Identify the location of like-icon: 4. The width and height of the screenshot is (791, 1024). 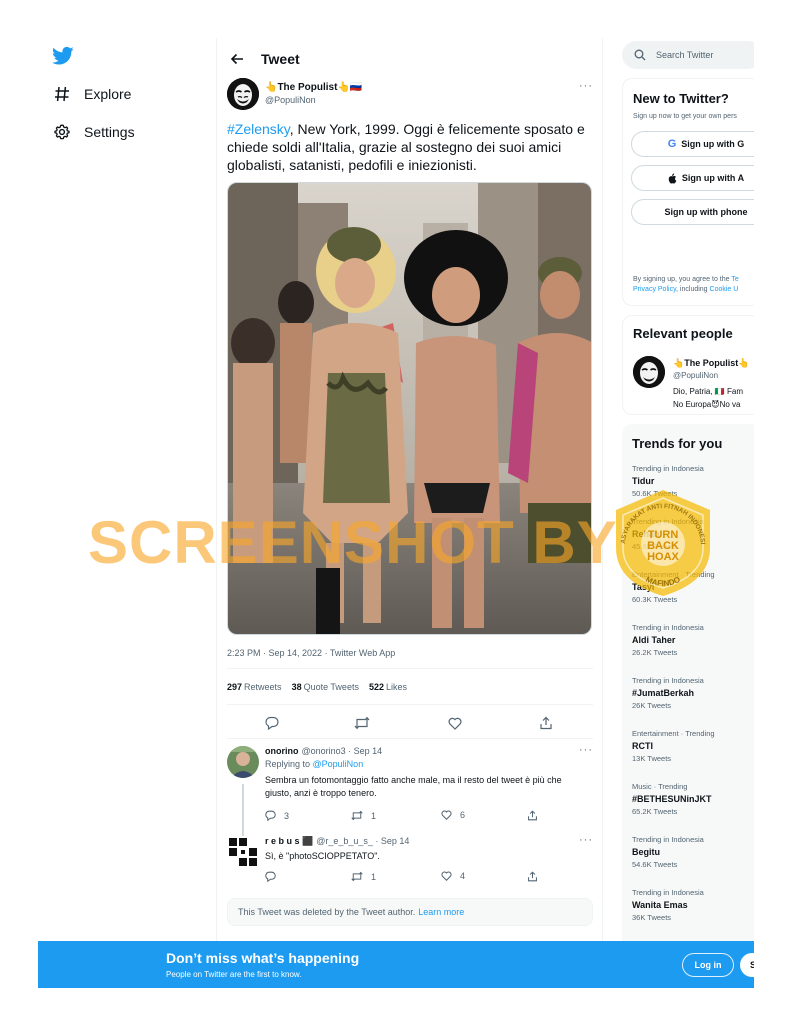
(453, 876).